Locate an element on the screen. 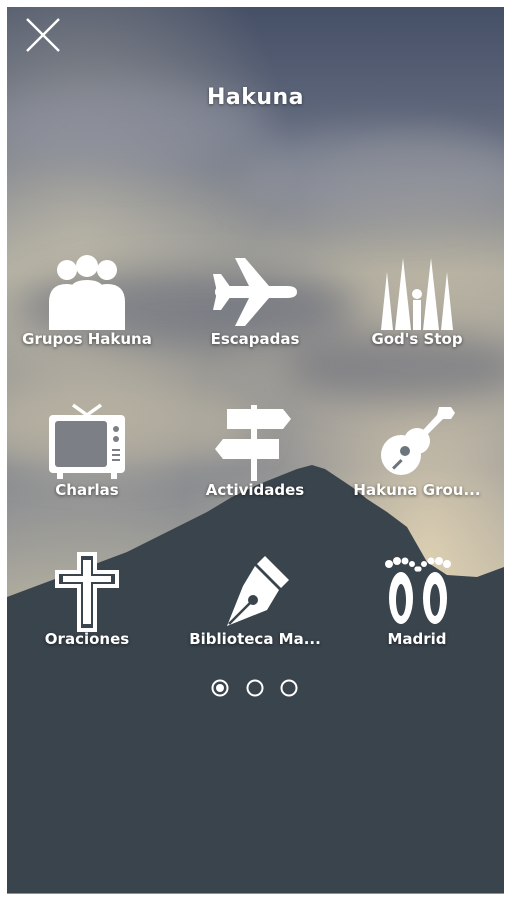 The image size is (512, 900). menu-item-label: Madrid is located at coordinates (417, 639).